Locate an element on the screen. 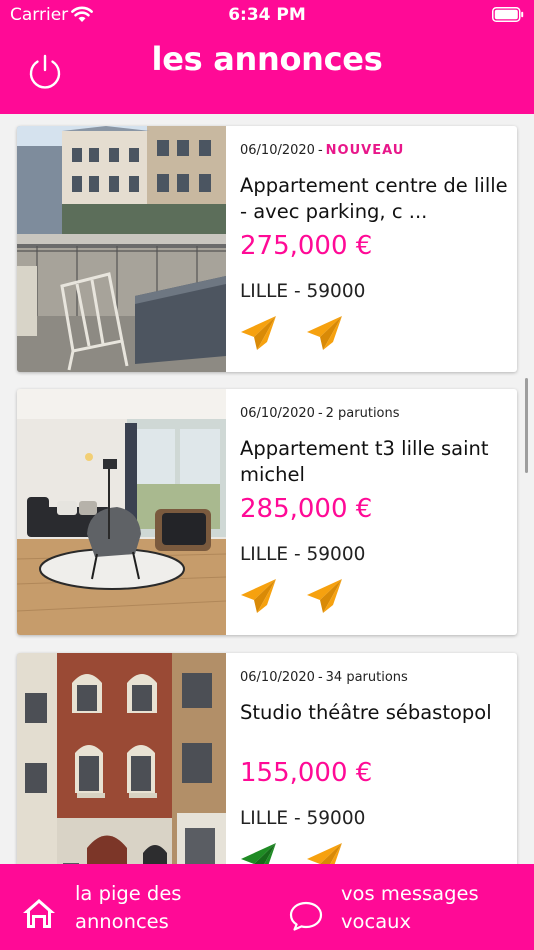 Image resolution: width=534 pixels, height=950 pixels. listing-title: Appartement t3 lille saint michel is located at coordinates (374, 462).